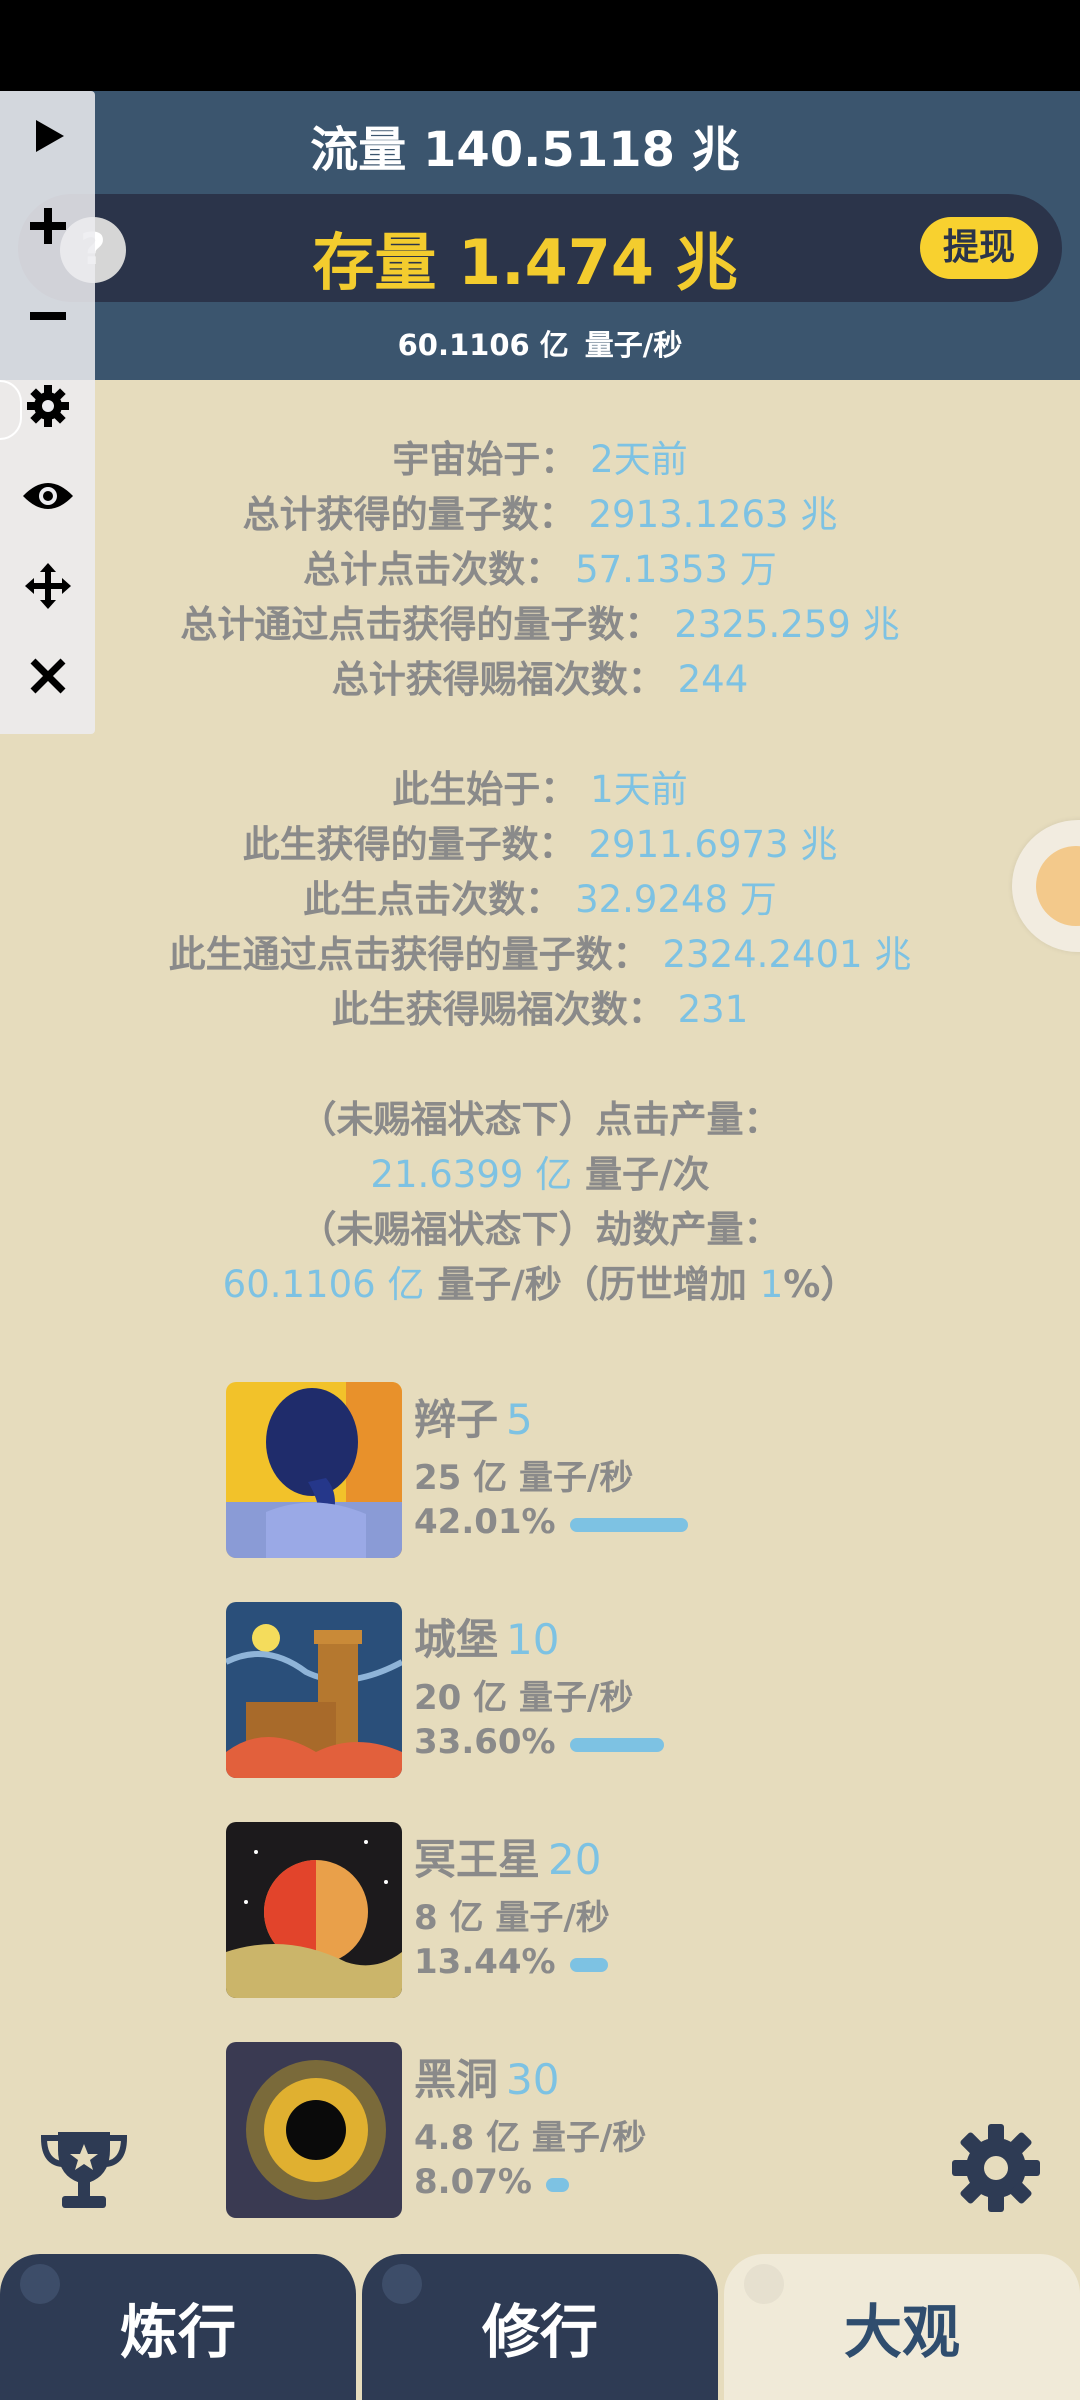 This screenshot has width=1080, height=2400. What do you see at coordinates (633, 345) in the screenshot?
I see `rate-unit: 量子/秒` at bounding box center [633, 345].